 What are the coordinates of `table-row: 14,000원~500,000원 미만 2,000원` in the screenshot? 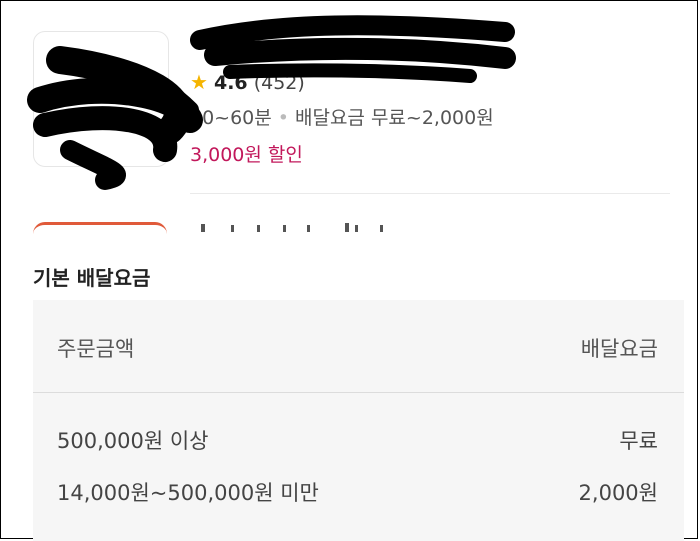 It's located at (358, 492).